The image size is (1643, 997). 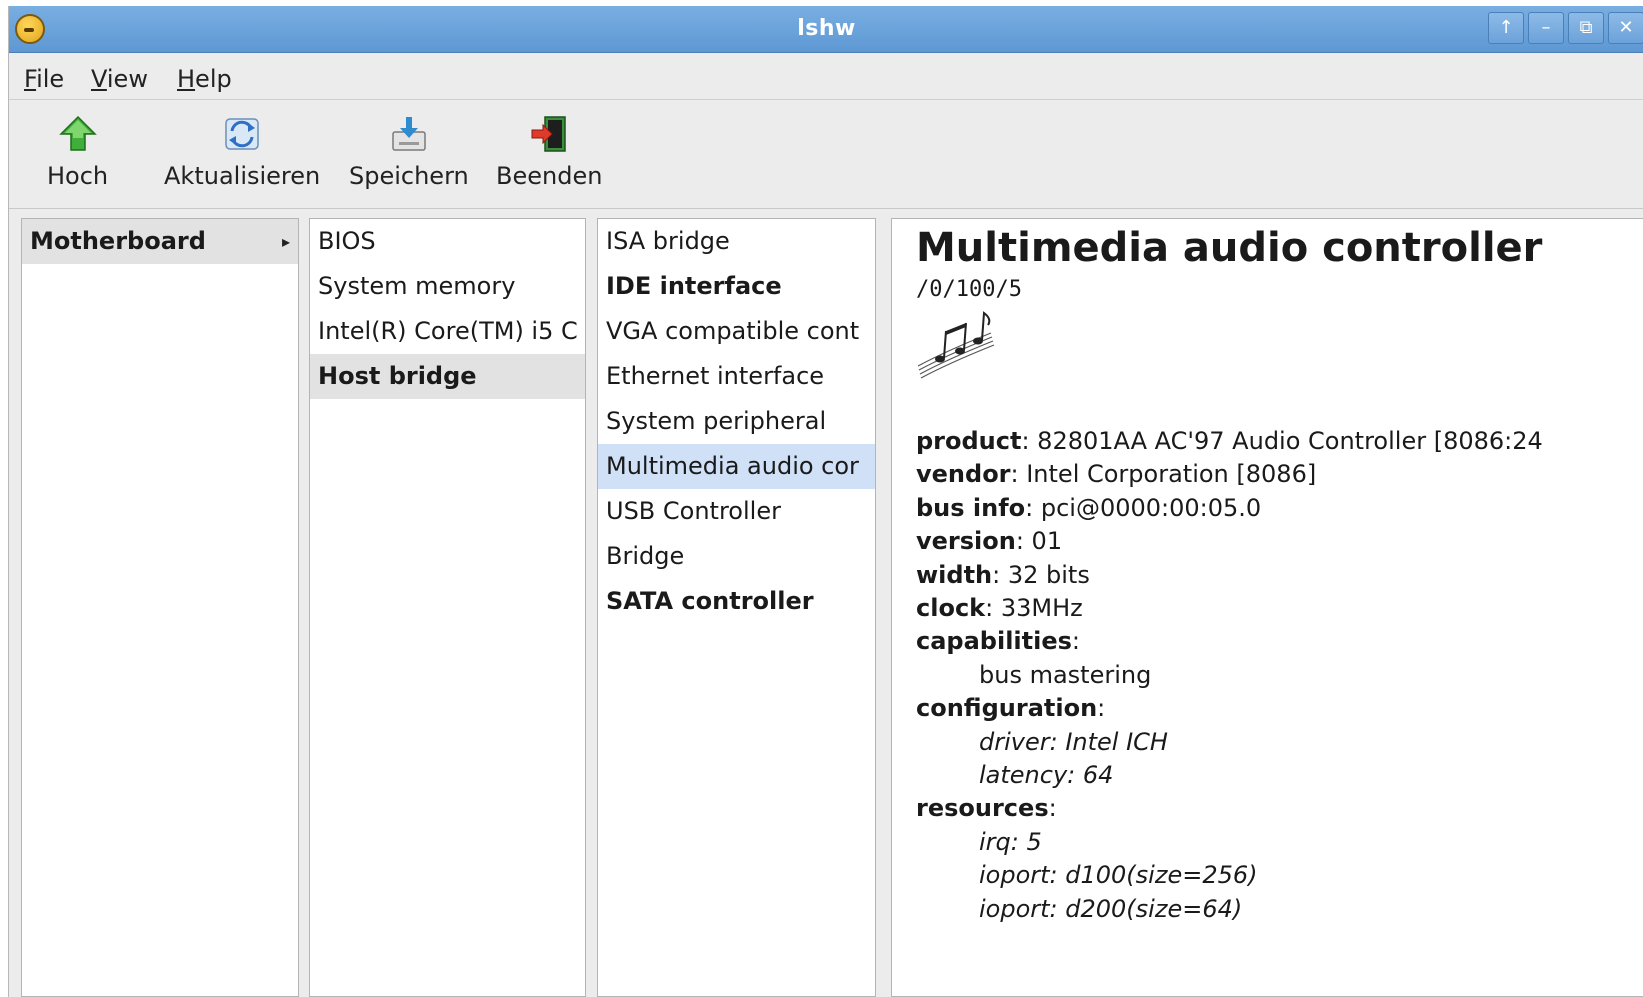 I want to click on capability-item: bus mastering, so click(x=1065, y=674).